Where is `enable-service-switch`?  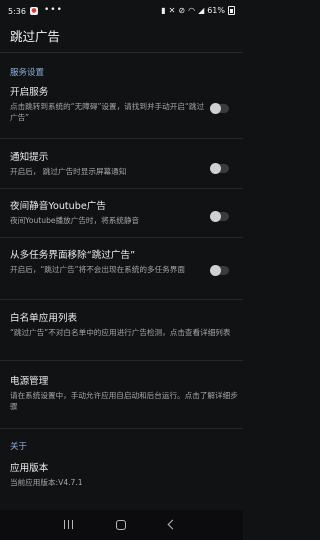 enable-service-switch is located at coordinates (219, 108).